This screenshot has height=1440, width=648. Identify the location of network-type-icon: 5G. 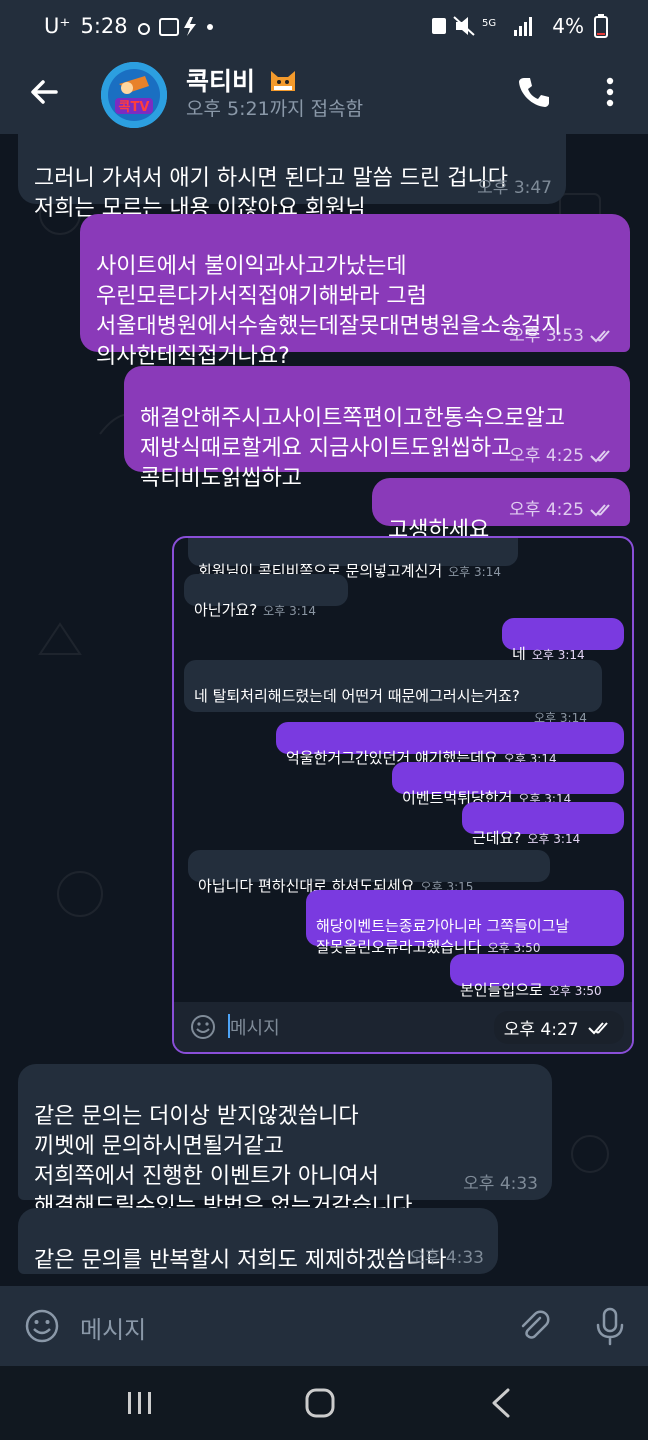
(489, 23).